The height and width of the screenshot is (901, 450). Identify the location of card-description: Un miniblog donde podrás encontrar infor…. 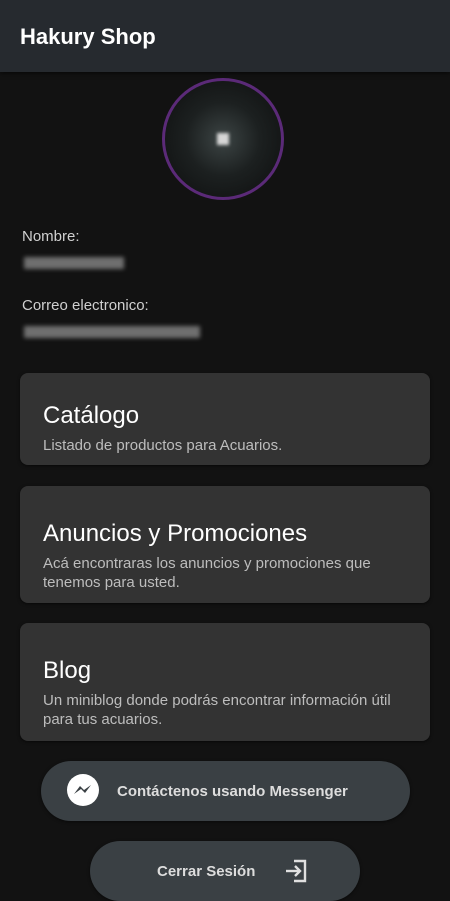
(217, 710).